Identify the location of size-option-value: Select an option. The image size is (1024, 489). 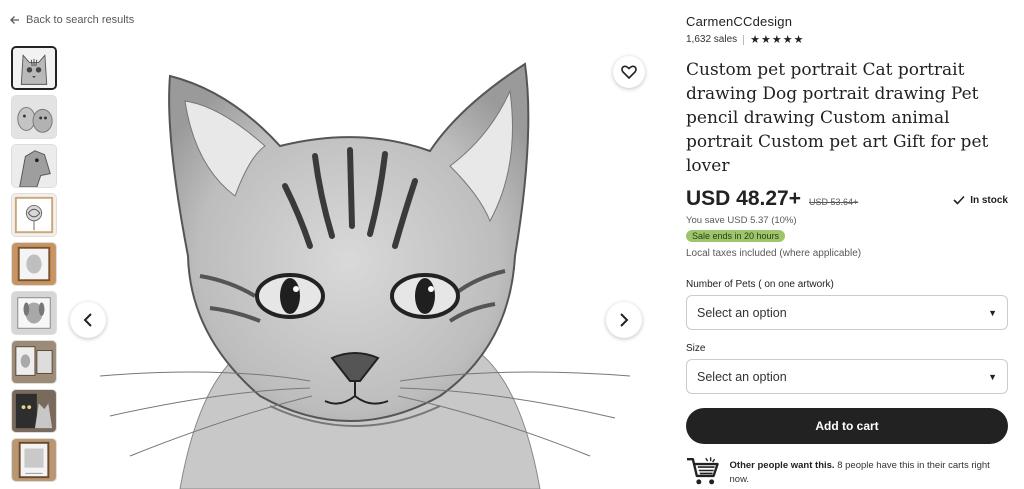
(742, 376).